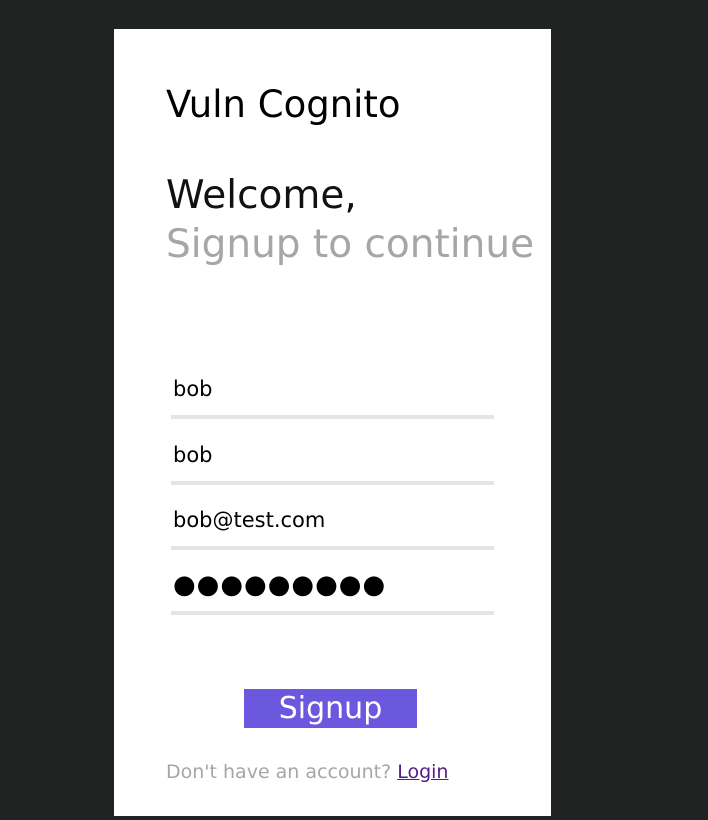 The height and width of the screenshot is (820, 708). What do you see at coordinates (283, 104) in the screenshot?
I see `app-title: Vuln Cognito` at bounding box center [283, 104].